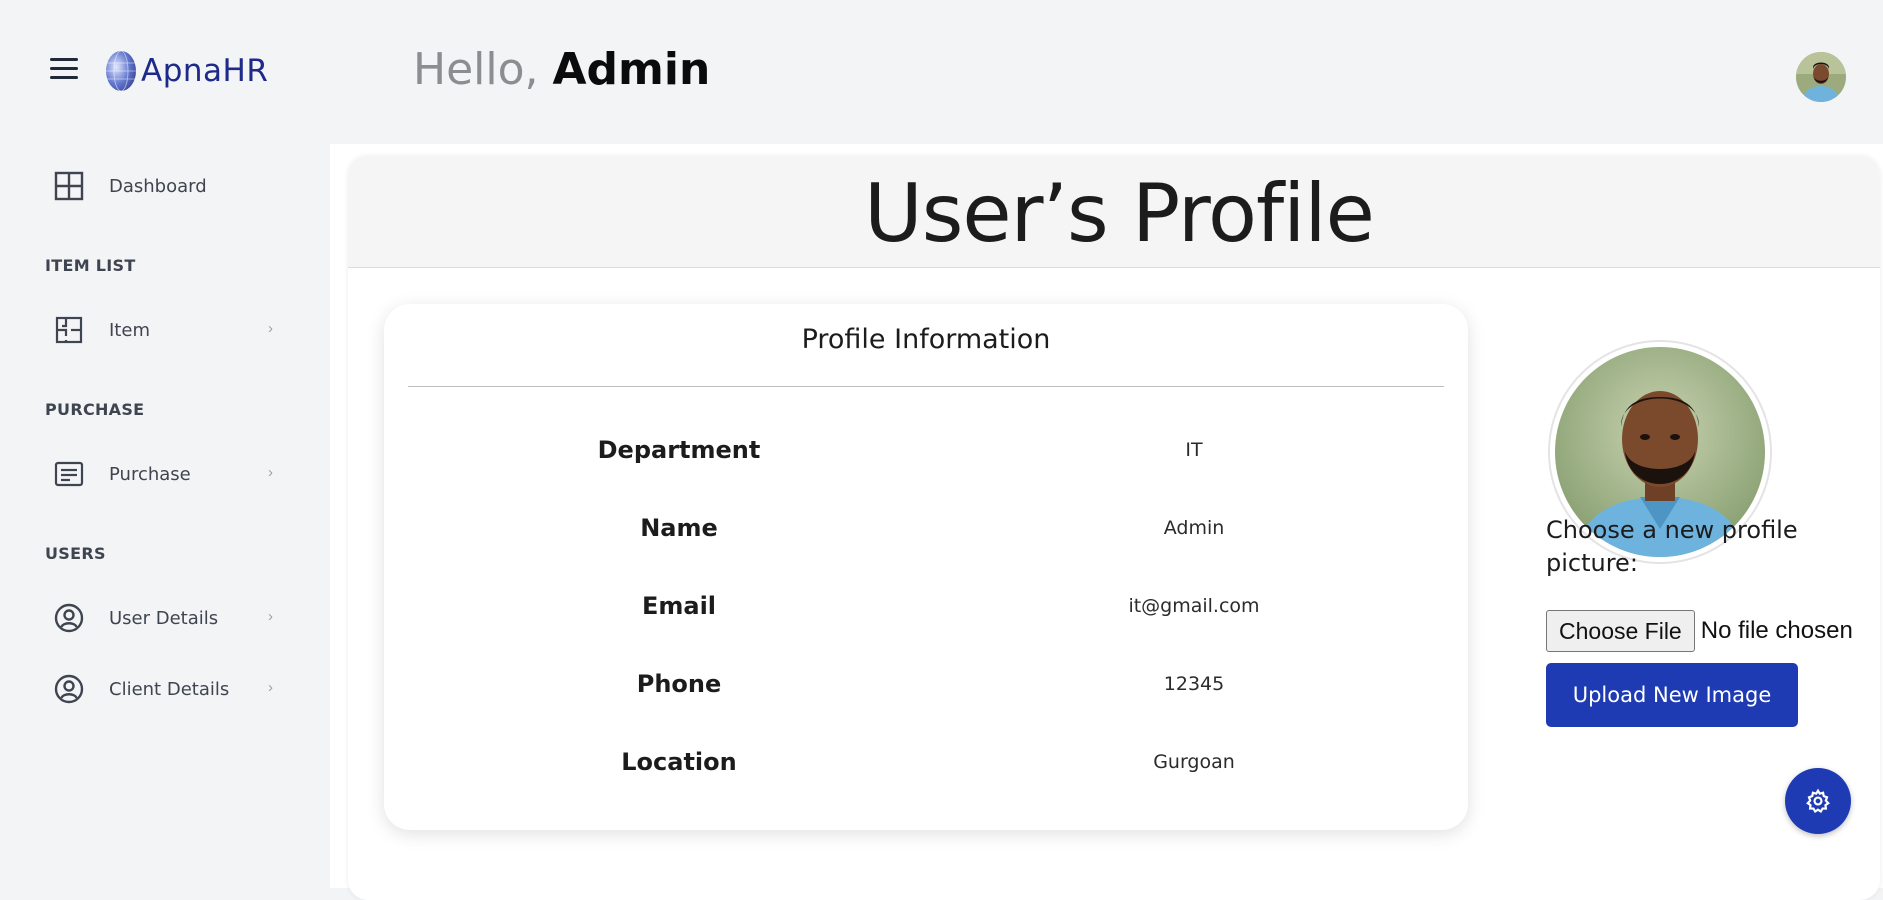 The height and width of the screenshot is (900, 1883). Describe the element at coordinates (121, 71) in the screenshot. I see `globe-logo-icon` at that location.